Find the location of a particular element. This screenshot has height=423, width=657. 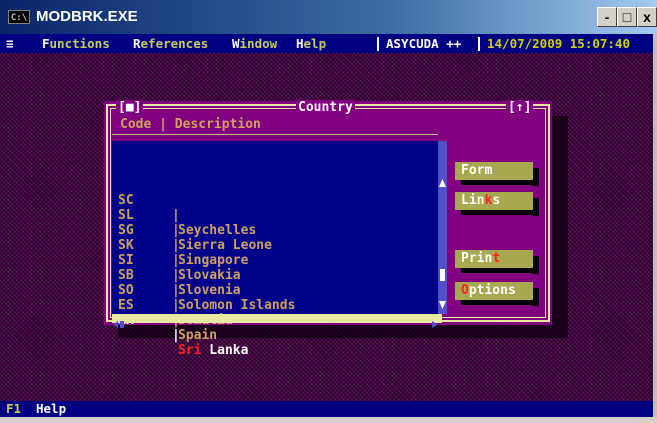

system-menu-icon: ≡ is located at coordinates (10, 43).